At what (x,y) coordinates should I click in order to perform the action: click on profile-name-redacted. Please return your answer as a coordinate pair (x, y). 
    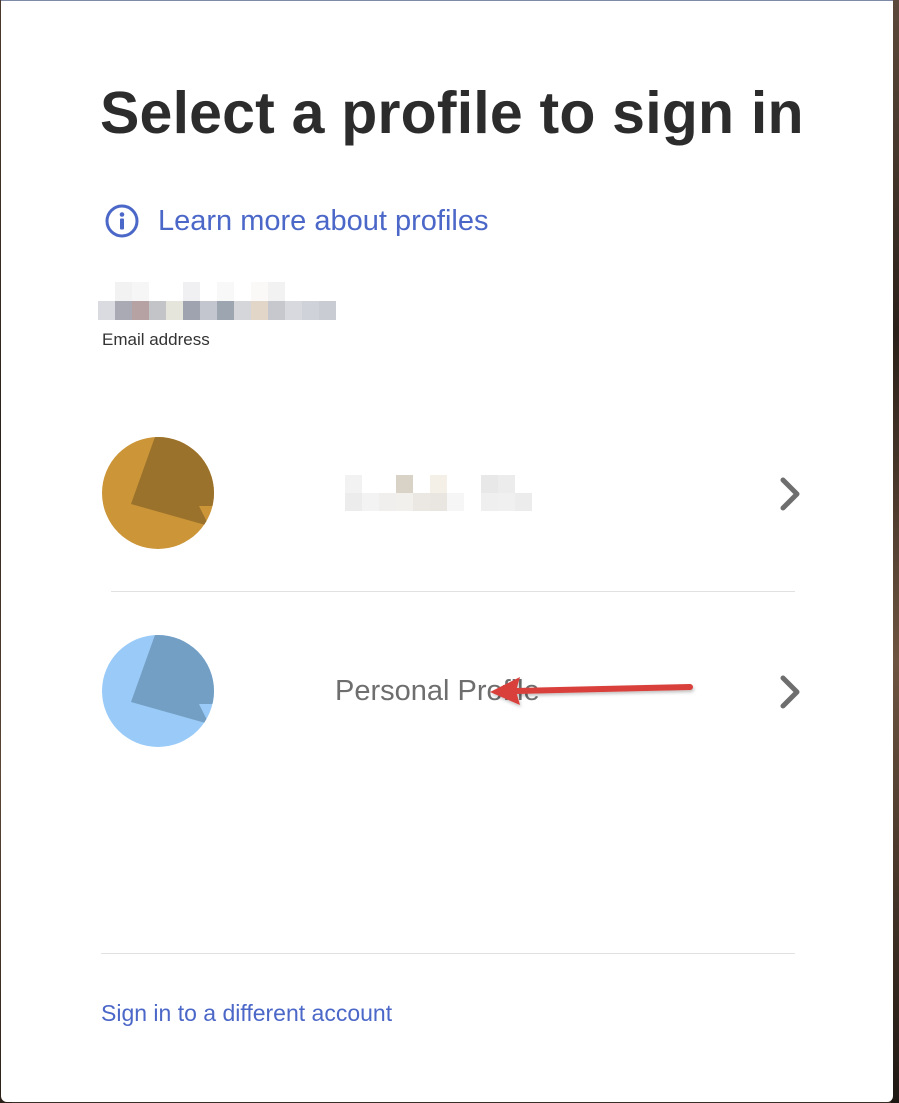
    Looking at the image, I should click on (438, 493).